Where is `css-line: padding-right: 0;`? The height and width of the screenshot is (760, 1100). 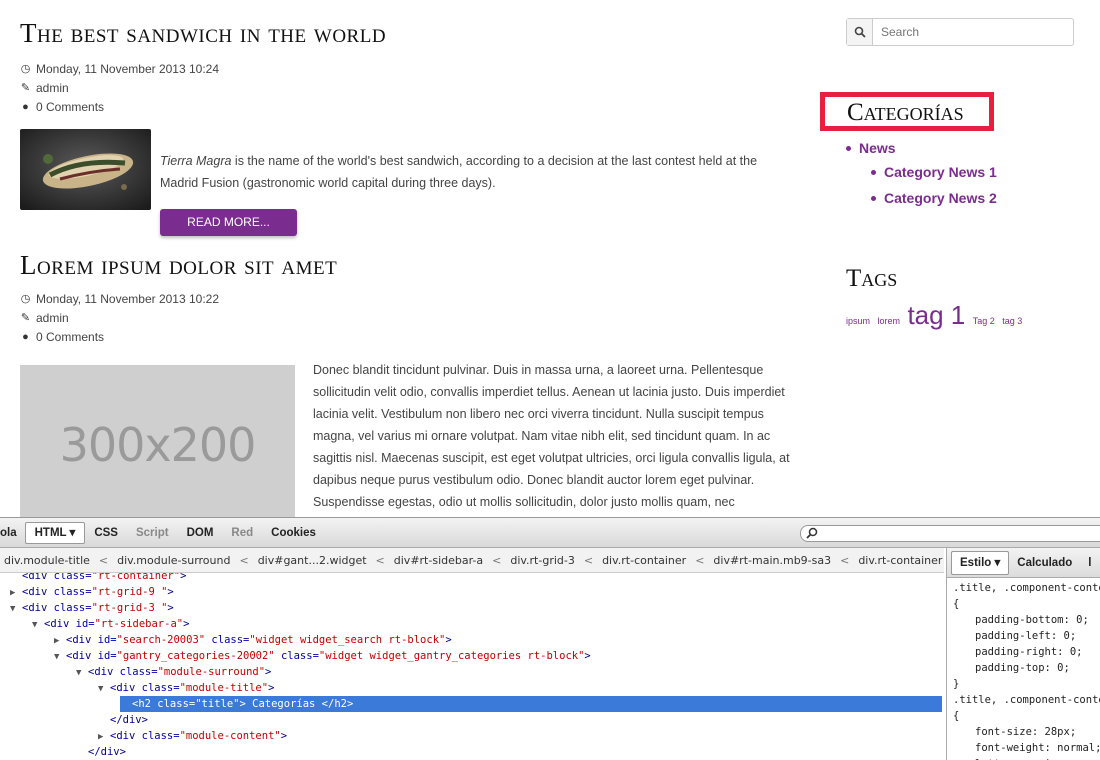 css-line: padding-right: 0; is located at coordinates (1024, 652).